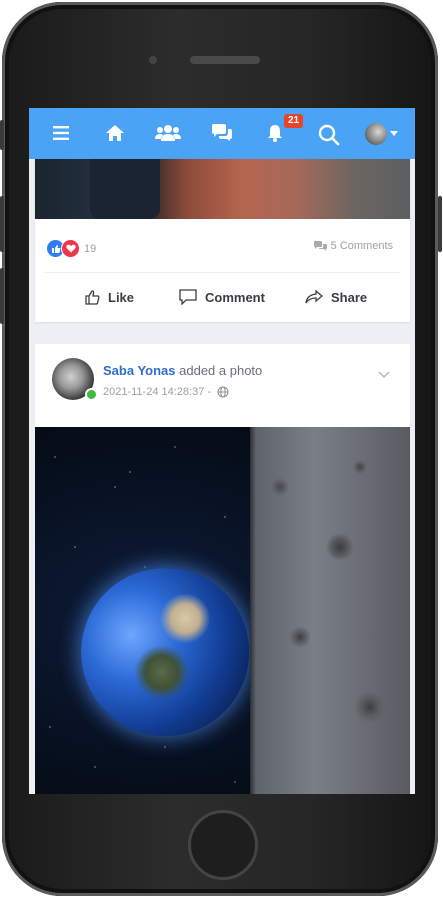 The width and height of the screenshot is (443, 900). What do you see at coordinates (92, 297) in the screenshot?
I see `thumbs-up-icon` at bounding box center [92, 297].